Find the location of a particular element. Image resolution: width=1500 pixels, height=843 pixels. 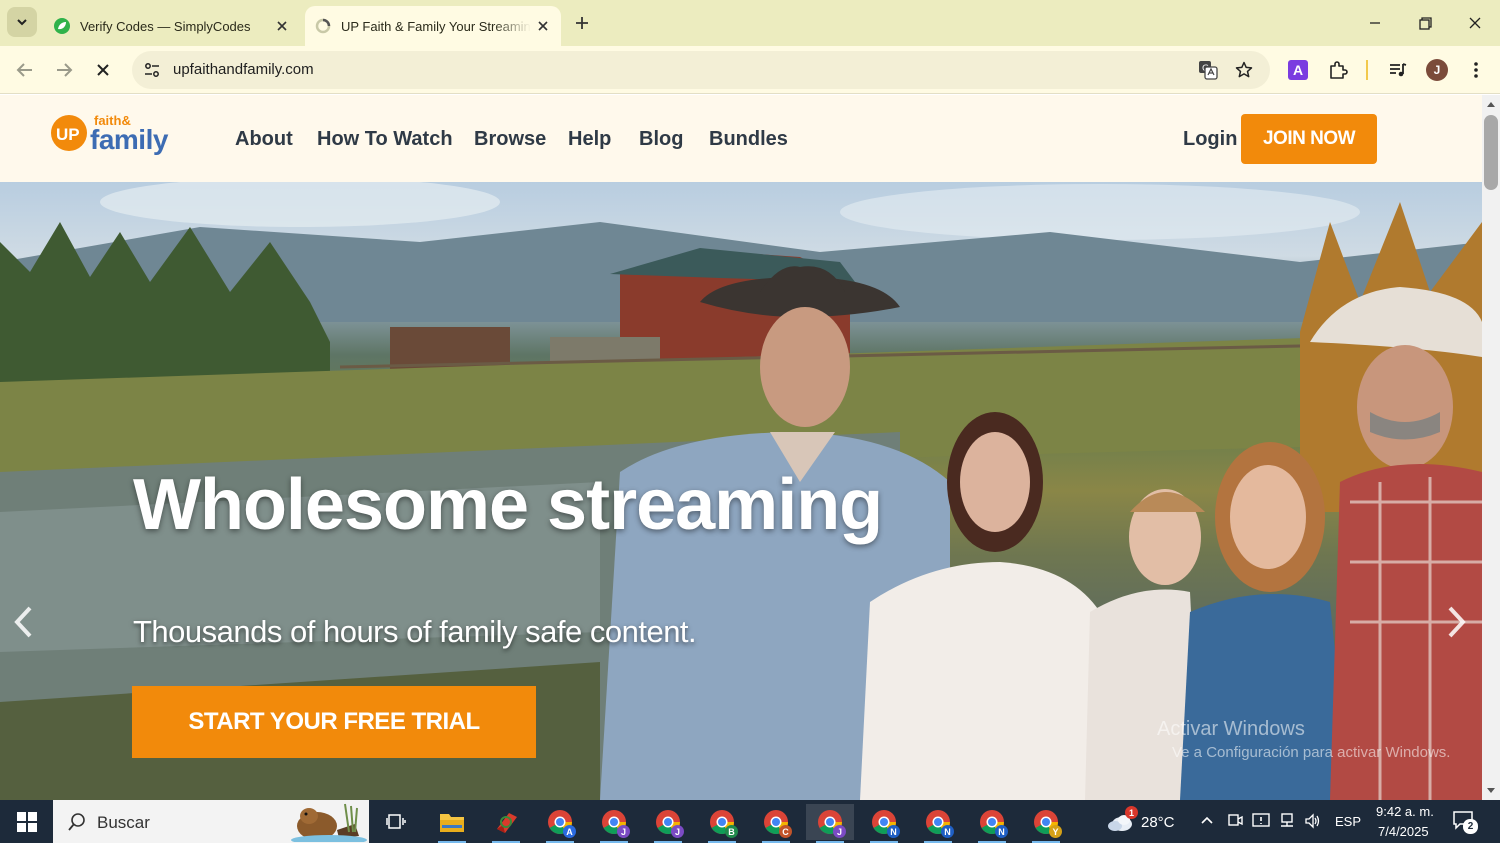

language-indicator: ESP is located at coordinates (1348, 821).